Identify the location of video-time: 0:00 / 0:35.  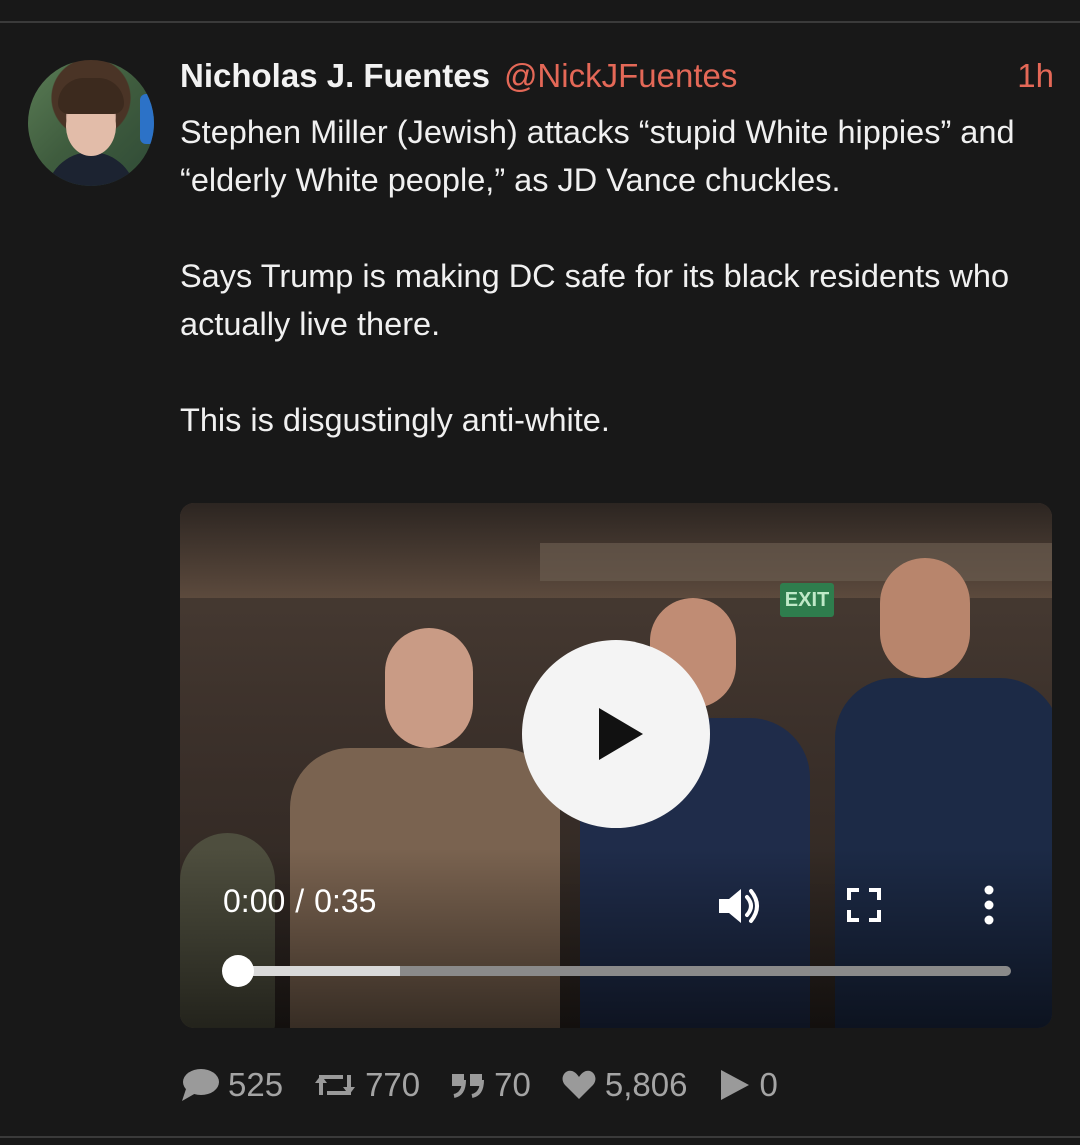
(299, 901).